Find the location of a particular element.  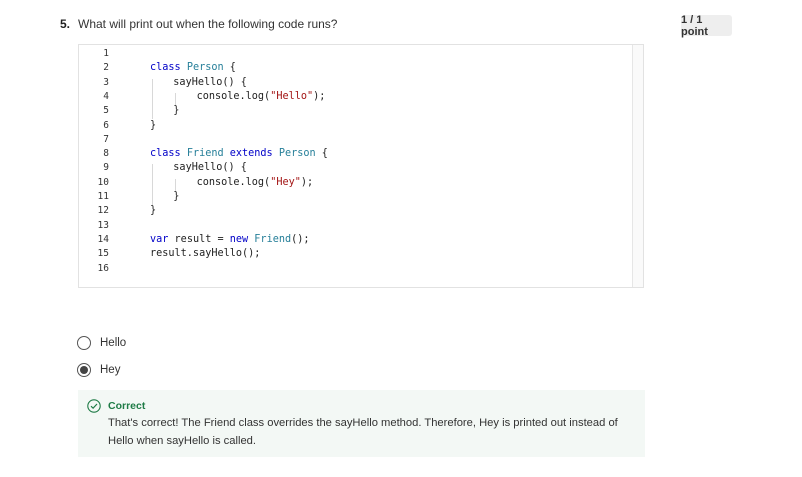

line-number: 14 is located at coordinates (103, 239).